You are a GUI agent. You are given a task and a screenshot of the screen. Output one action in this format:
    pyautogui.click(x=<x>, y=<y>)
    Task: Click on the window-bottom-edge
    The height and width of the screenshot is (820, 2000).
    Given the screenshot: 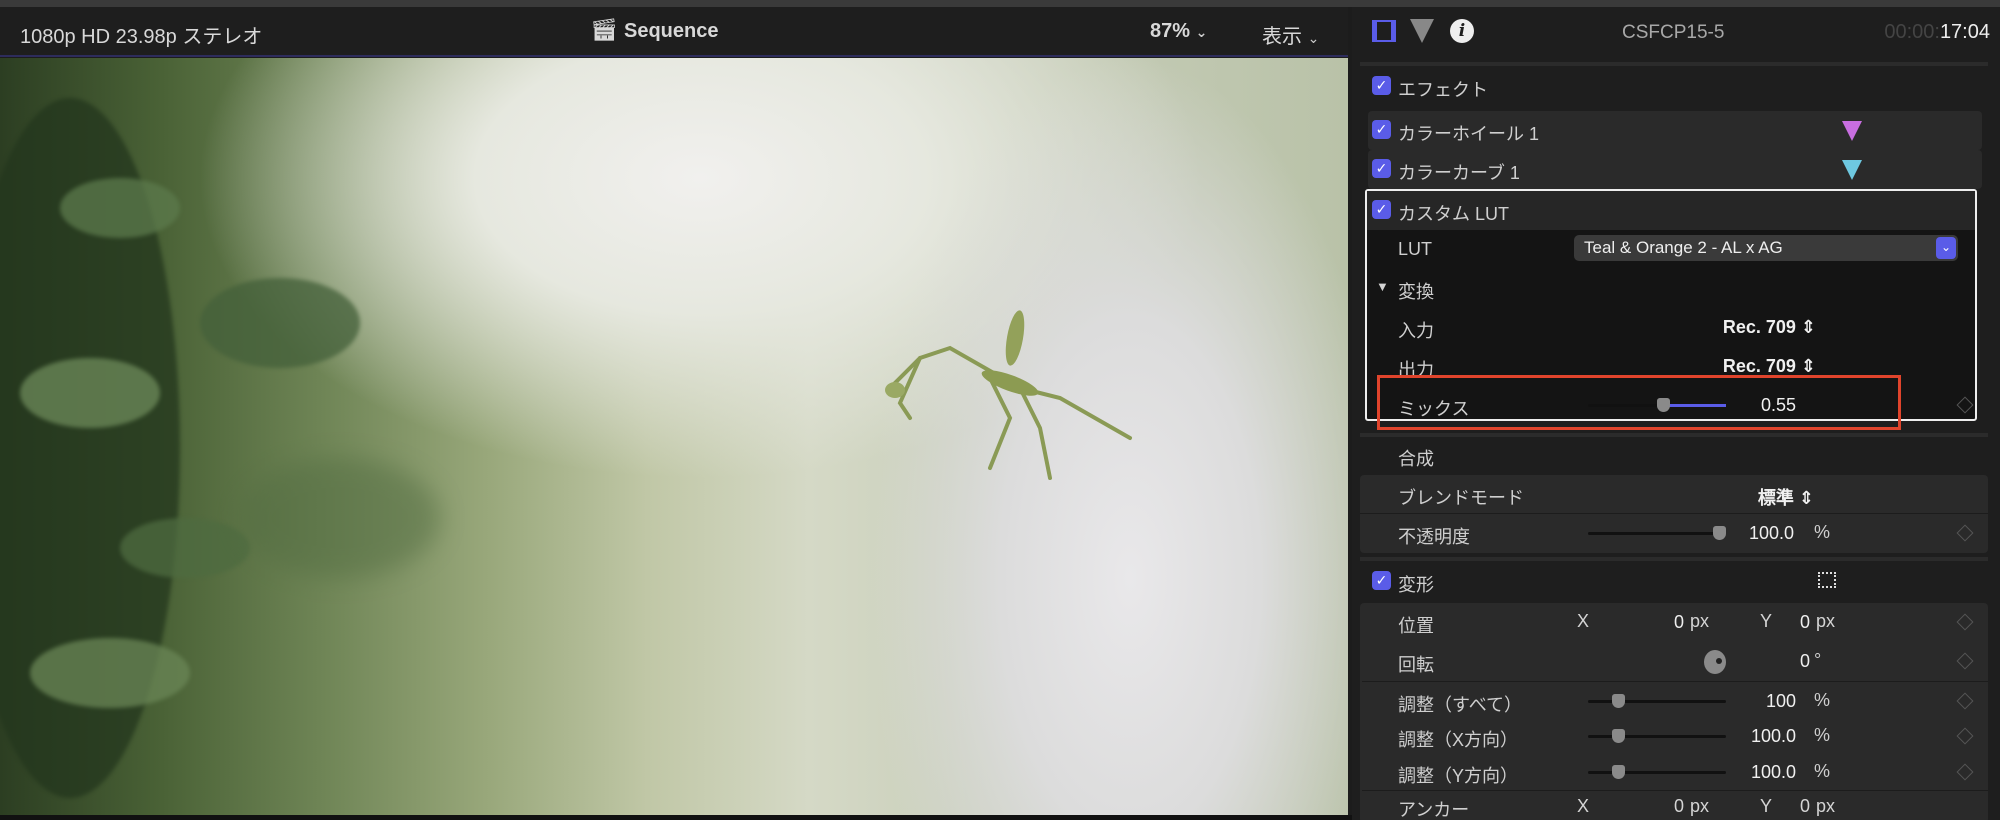 What is the action you would take?
    pyautogui.click(x=676, y=817)
    